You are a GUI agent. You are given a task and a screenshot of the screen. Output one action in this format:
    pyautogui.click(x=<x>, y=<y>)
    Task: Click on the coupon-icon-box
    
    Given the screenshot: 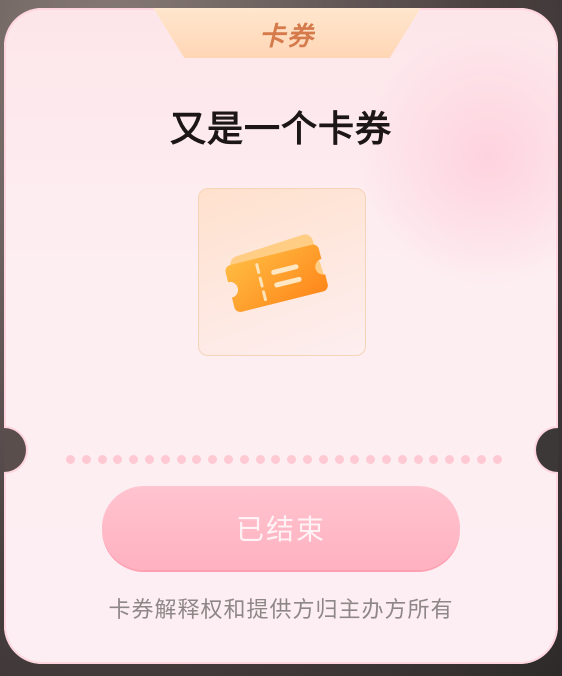 What is the action you would take?
    pyautogui.click(x=282, y=272)
    